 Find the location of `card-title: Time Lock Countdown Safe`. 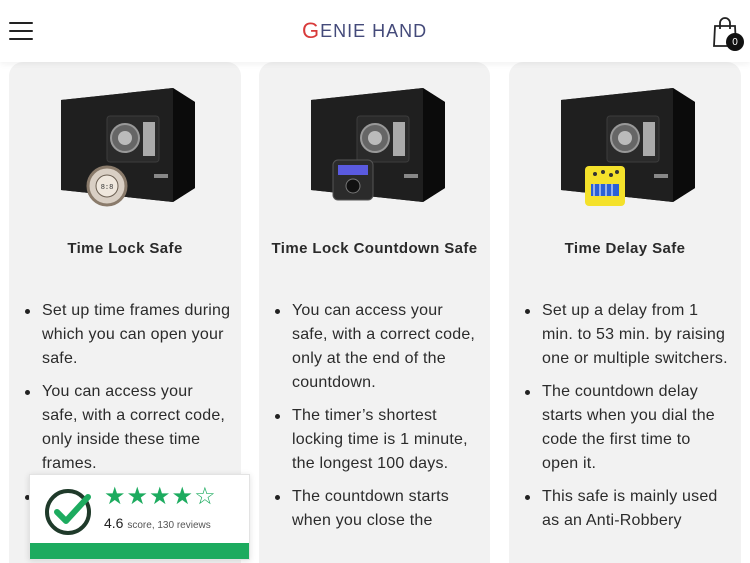

card-title: Time Lock Countdown Safe is located at coordinates (374, 248).